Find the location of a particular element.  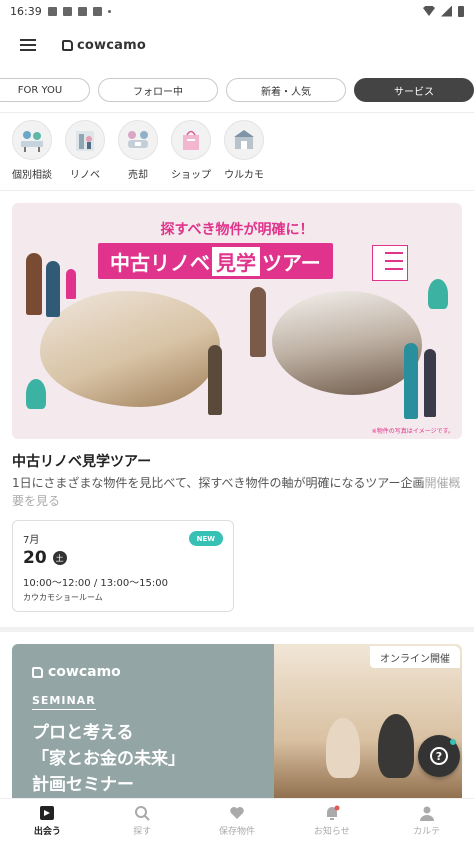

battery-icon is located at coordinates (461, 11).